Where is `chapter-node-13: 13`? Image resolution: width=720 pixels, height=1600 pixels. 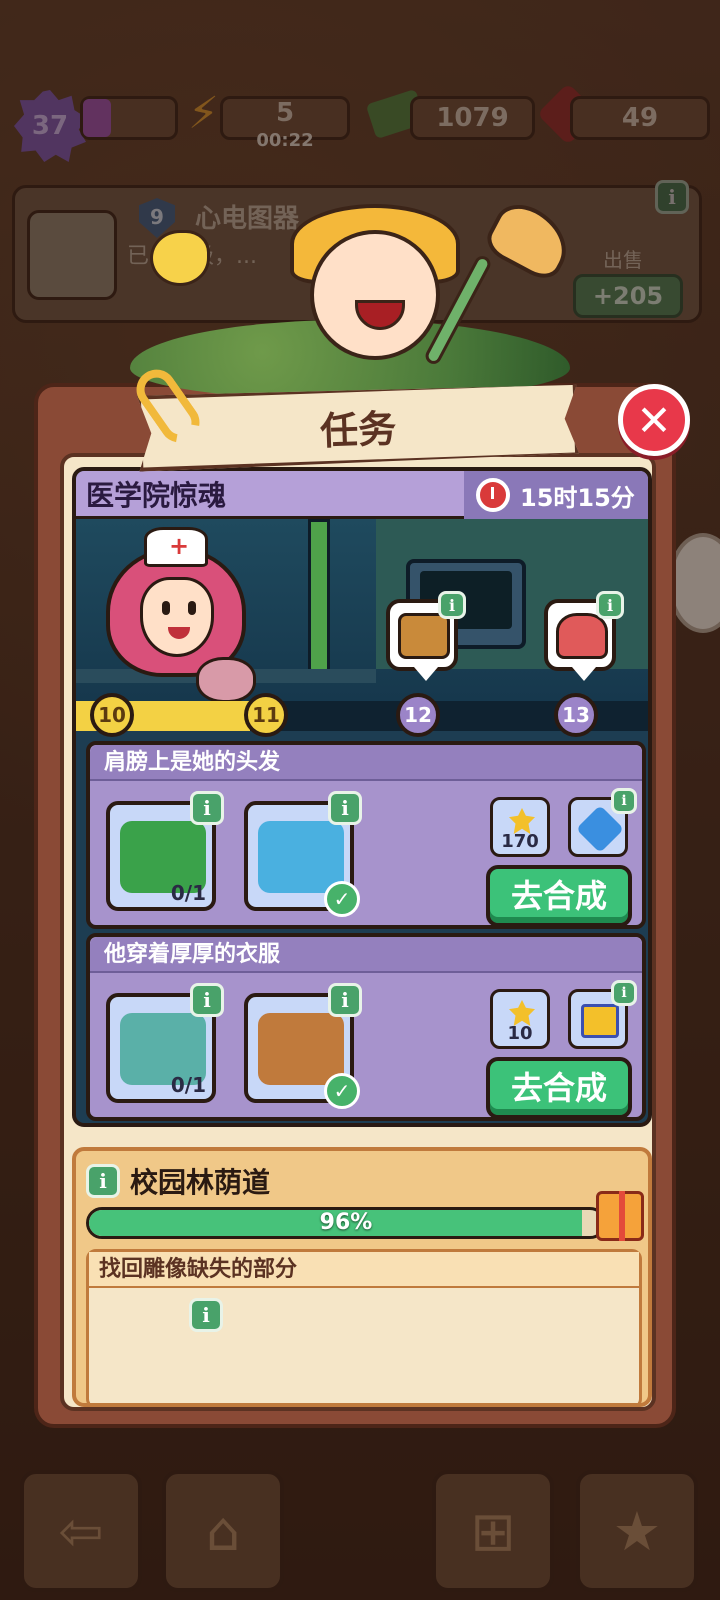
chapter-node-13: 13 is located at coordinates (576, 715).